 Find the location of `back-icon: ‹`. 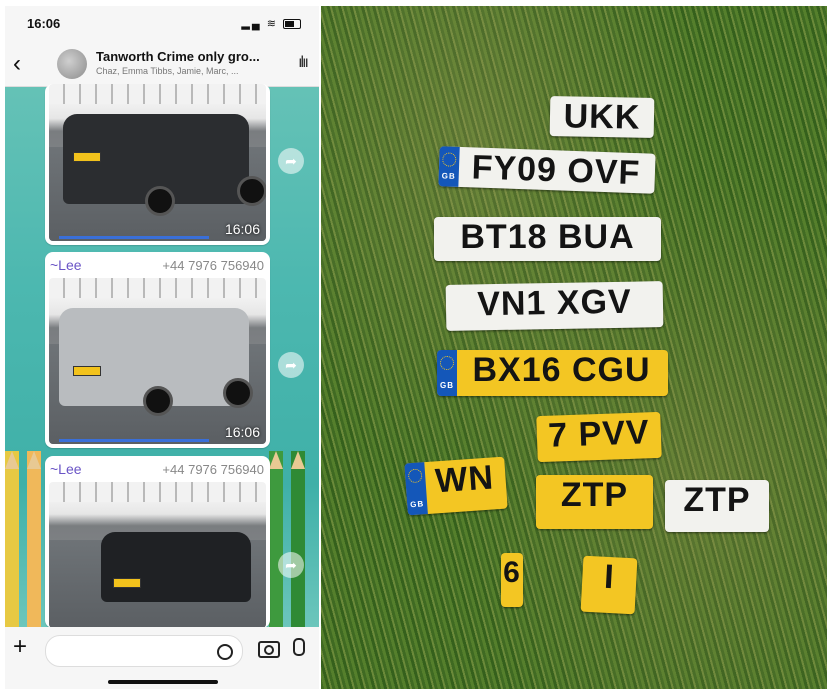

back-icon: ‹ is located at coordinates (17, 64).